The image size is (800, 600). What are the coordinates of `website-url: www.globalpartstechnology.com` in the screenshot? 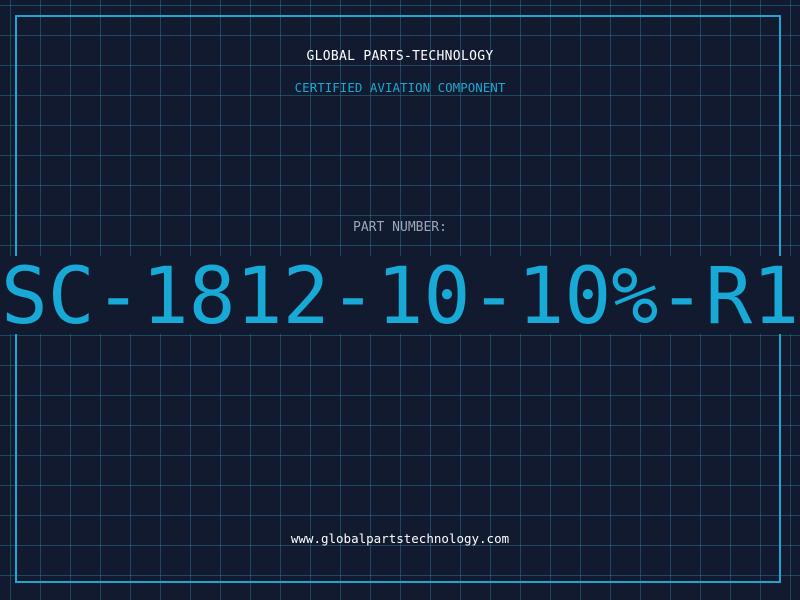 It's located at (400, 538).